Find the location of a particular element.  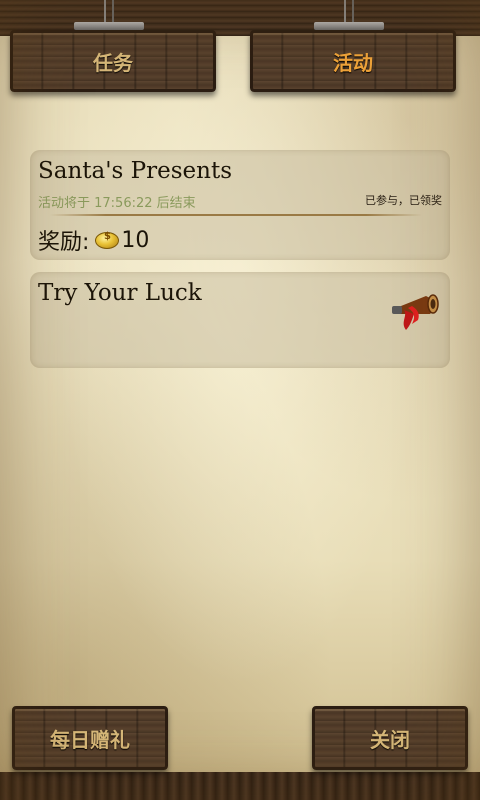

daily-gift-label: 每日赠礼 is located at coordinates (90, 739).